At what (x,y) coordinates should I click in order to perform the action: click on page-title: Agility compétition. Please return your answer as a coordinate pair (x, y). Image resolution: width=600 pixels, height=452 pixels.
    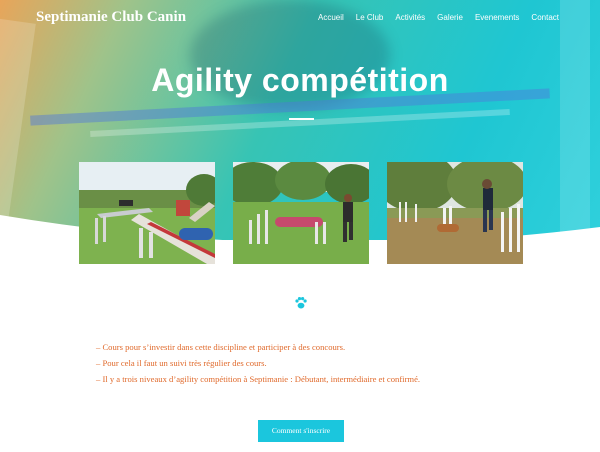
    Looking at the image, I should click on (300, 80).